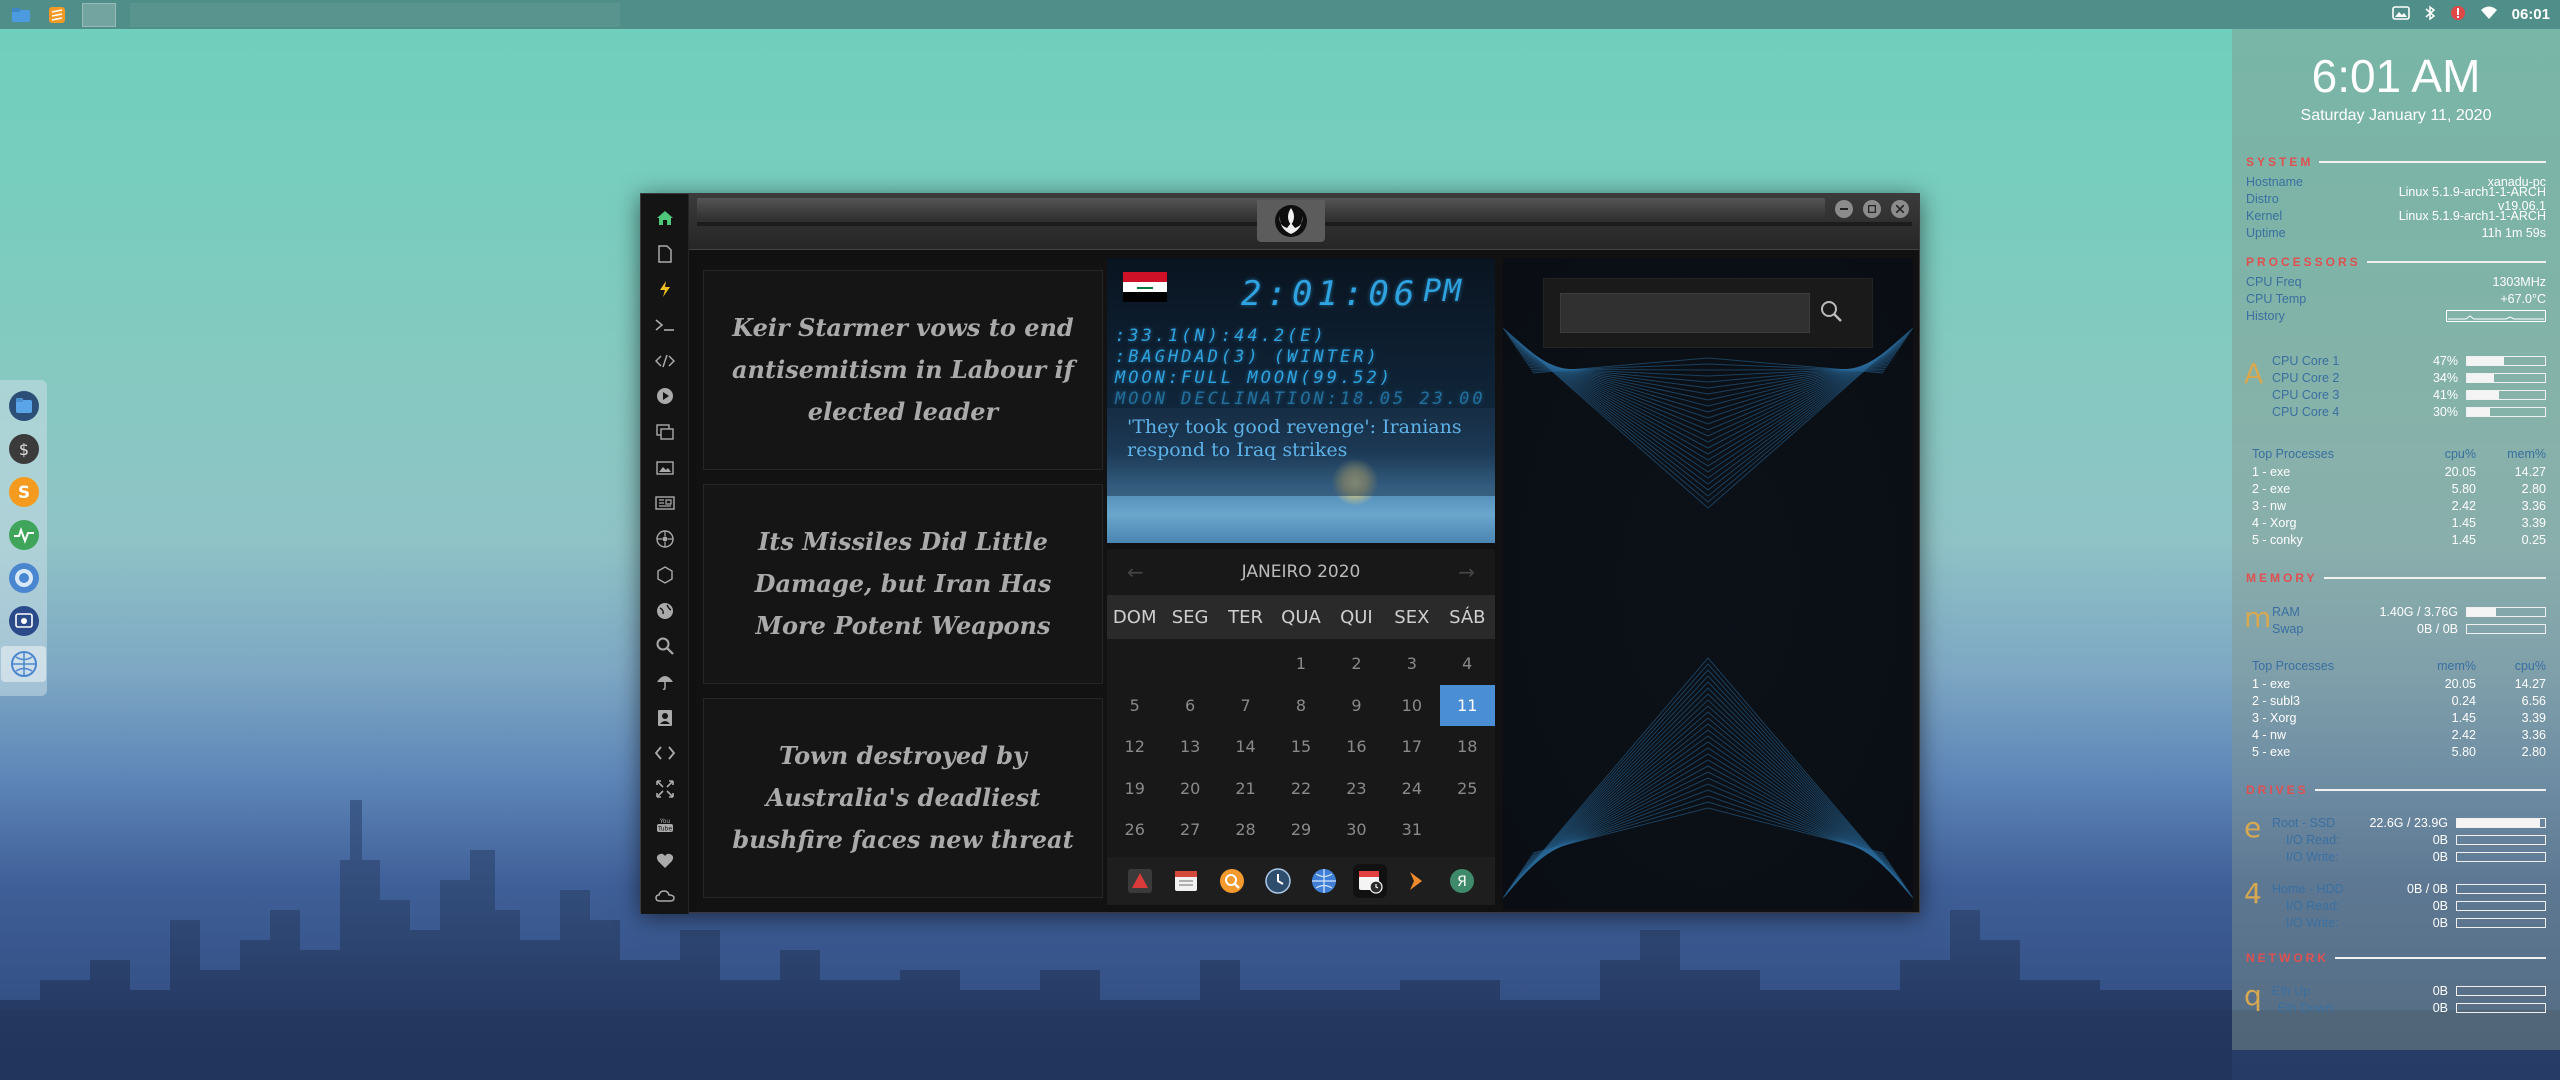 The height and width of the screenshot is (1080, 2560). What do you see at coordinates (1844, 209) in the screenshot?
I see `minimize-button` at bounding box center [1844, 209].